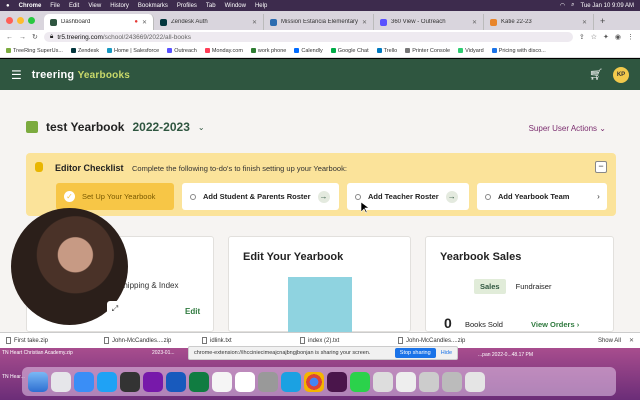 The width and height of the screenshot is (640, 400). Describe the element at coordinates (31, 20) in the screenshot. I see `zoom-window-icon` at that location.